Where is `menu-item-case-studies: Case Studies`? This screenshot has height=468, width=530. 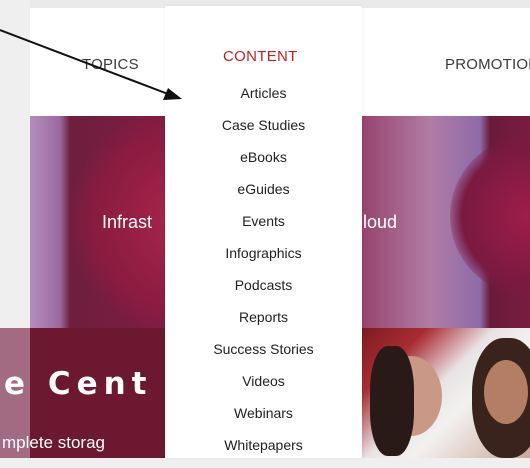
menu-item-case-studies: Case Studies is located at coordinates (263, 132).